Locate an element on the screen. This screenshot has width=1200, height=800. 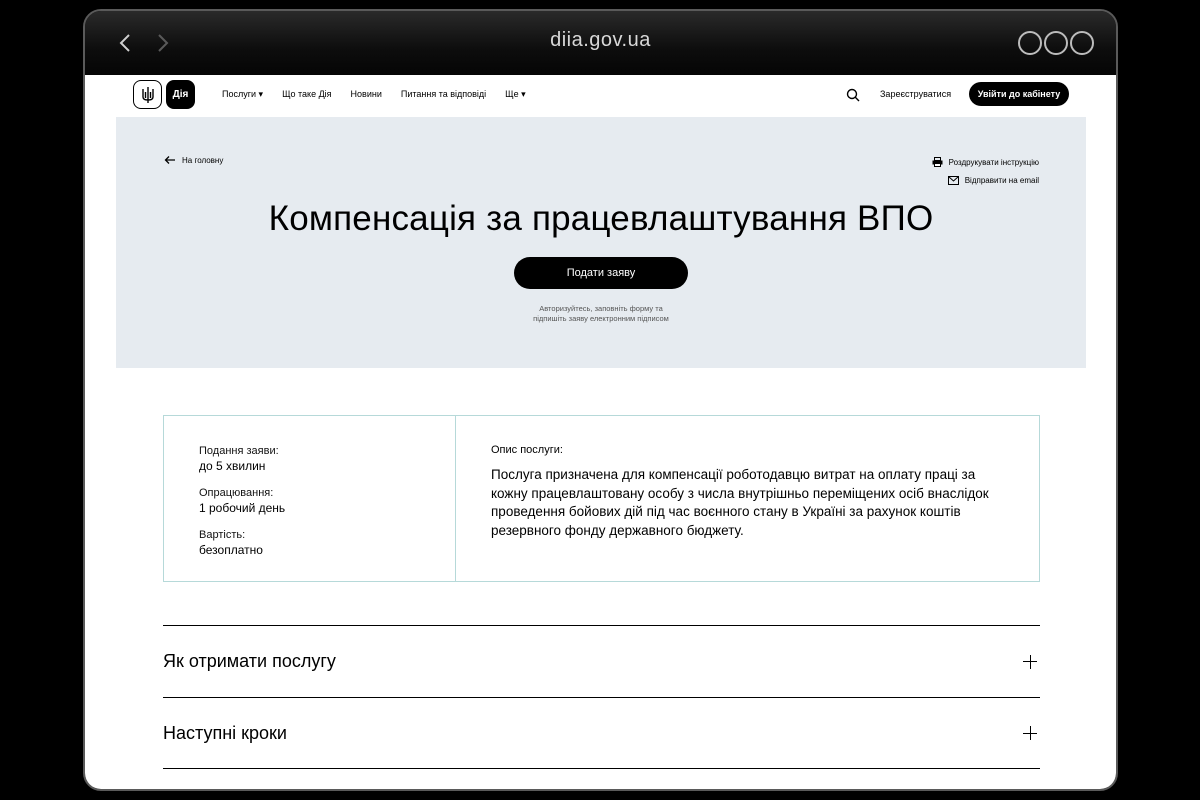
browser-toolbar: diia.gov.ua is located at coordinates (600, 43).